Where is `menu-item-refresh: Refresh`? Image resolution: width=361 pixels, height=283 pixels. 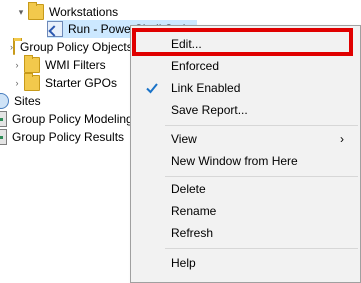 menu-item-refresh: Refresh is located at coordinates (245, 233).